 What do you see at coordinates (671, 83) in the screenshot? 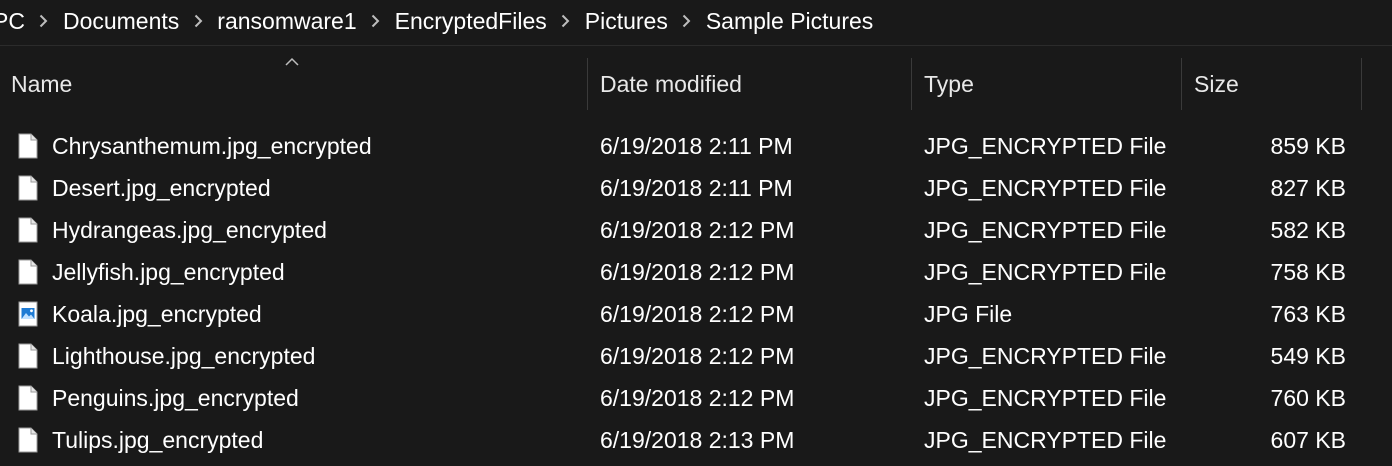
I see `column-header-date-label: Date modified` at bounding box center [671, 83].